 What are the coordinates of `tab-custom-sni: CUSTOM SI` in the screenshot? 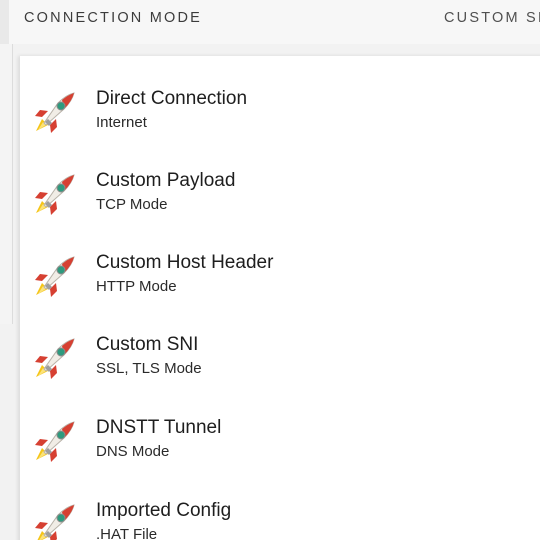 It's located at (492, 18).